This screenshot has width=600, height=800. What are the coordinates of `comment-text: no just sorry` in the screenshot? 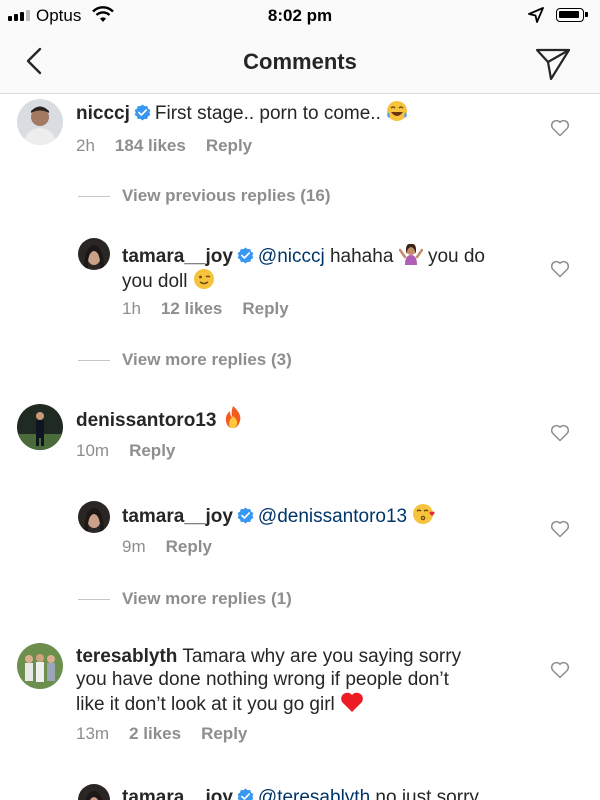 It's located at (427, 793).